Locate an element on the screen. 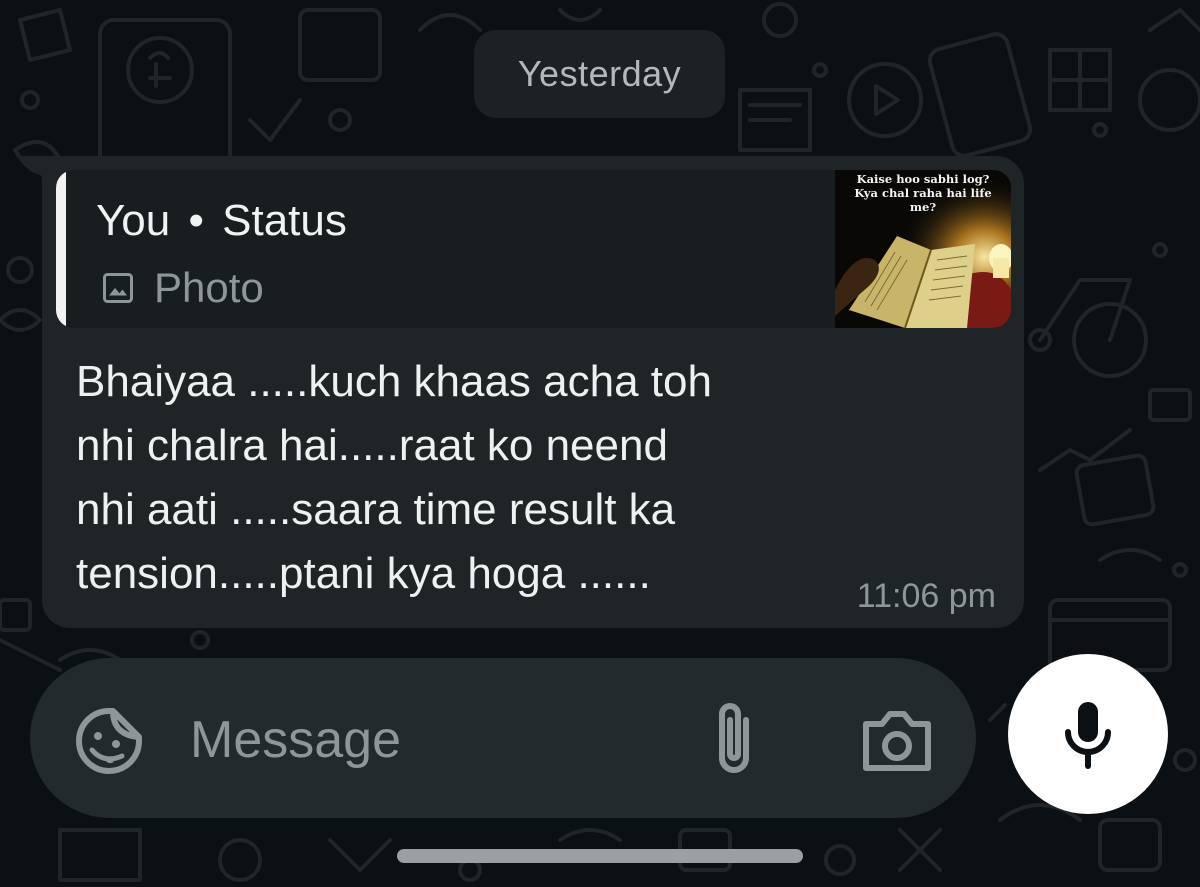  date-label: Yesterday is located at coordinates (599, 73).